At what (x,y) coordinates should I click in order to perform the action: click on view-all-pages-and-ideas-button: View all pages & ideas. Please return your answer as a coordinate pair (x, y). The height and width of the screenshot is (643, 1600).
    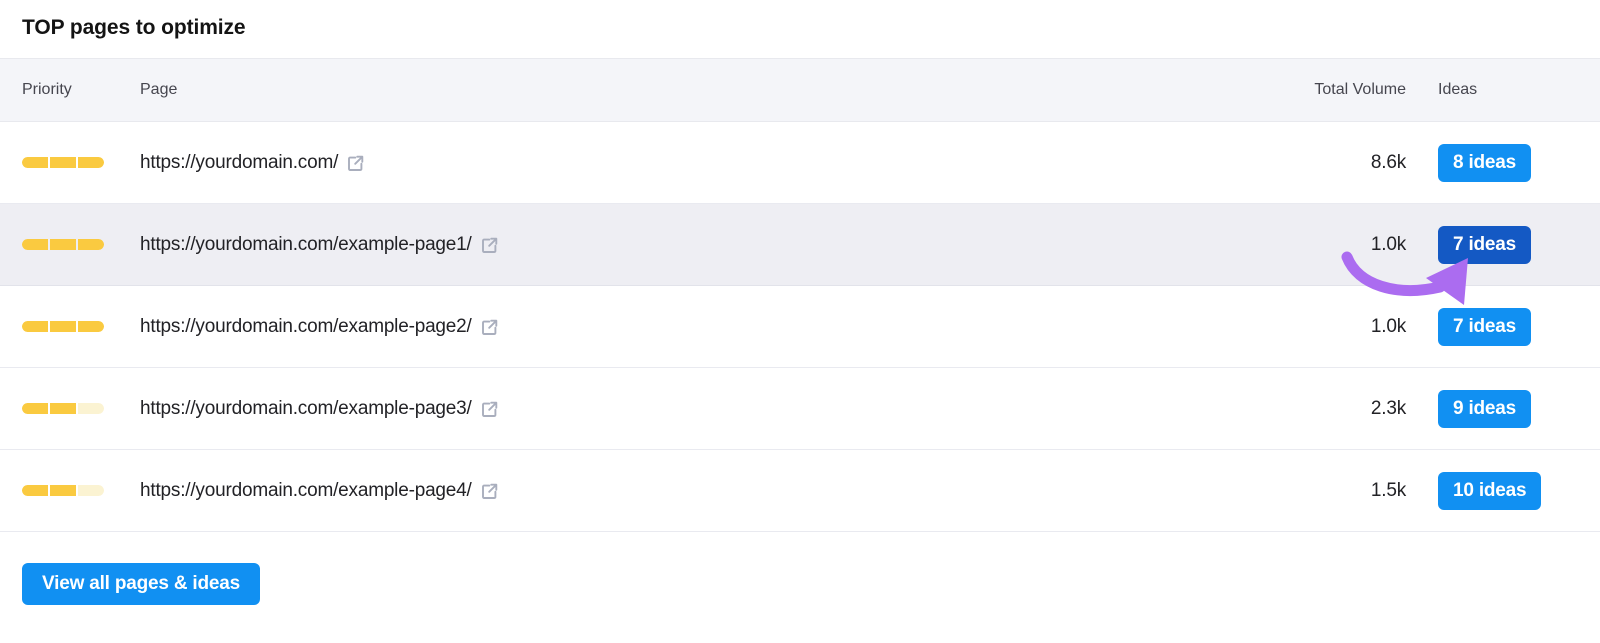
    Looking at the image, I should click on (141, 584).